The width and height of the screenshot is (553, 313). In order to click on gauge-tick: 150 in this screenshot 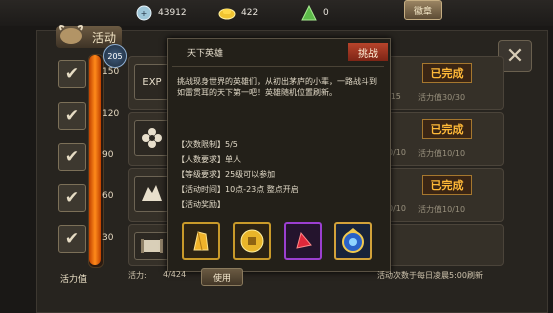, I will do `click(111, 72)`.